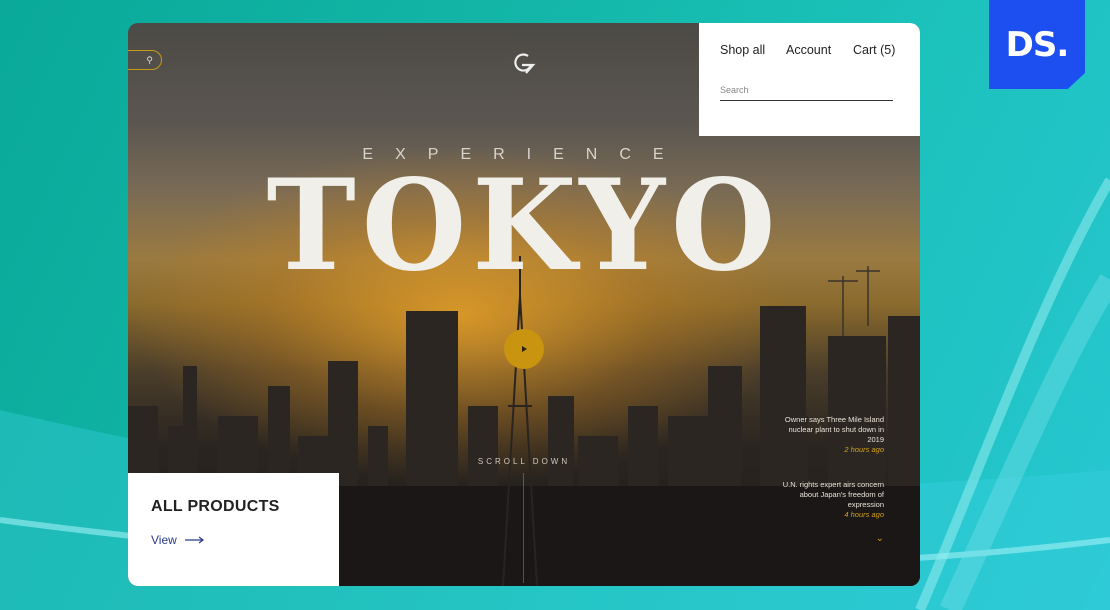  I want to click on logo-icon, so click(524, 63).